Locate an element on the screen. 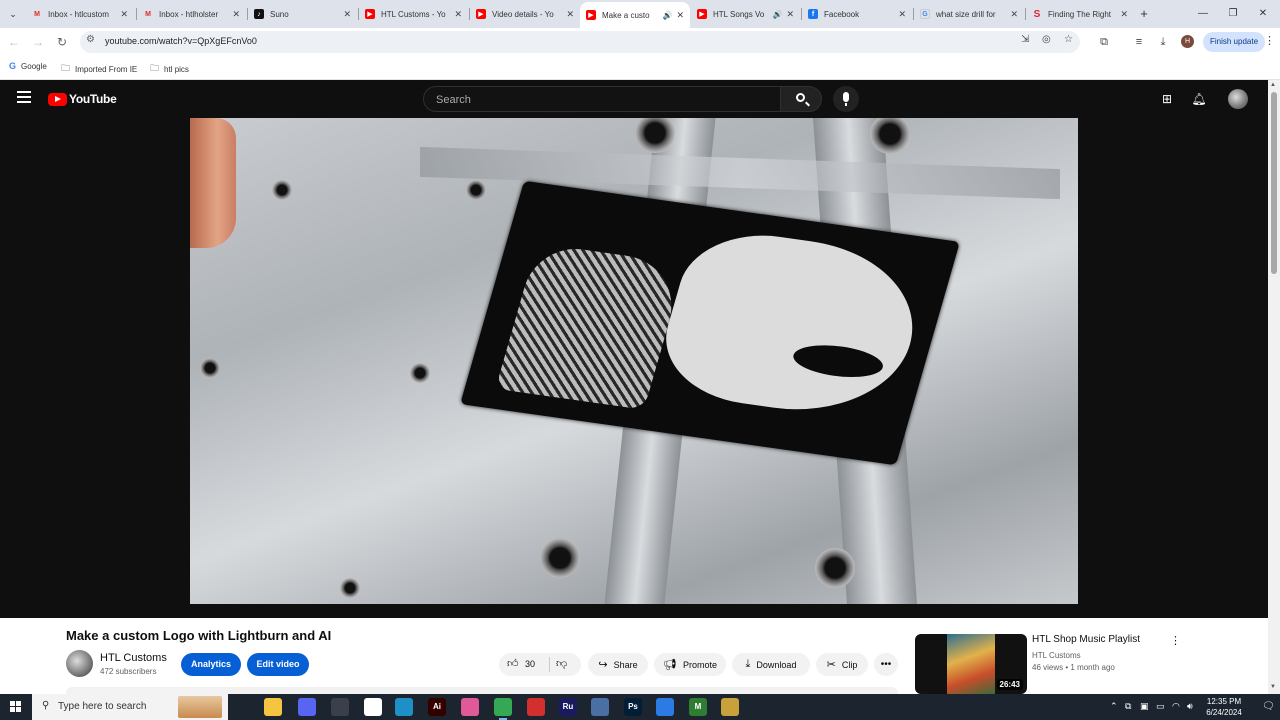 The image size is (1280, 720). promote-button: 📢︎ Promote is located at coordinates (690, 664).